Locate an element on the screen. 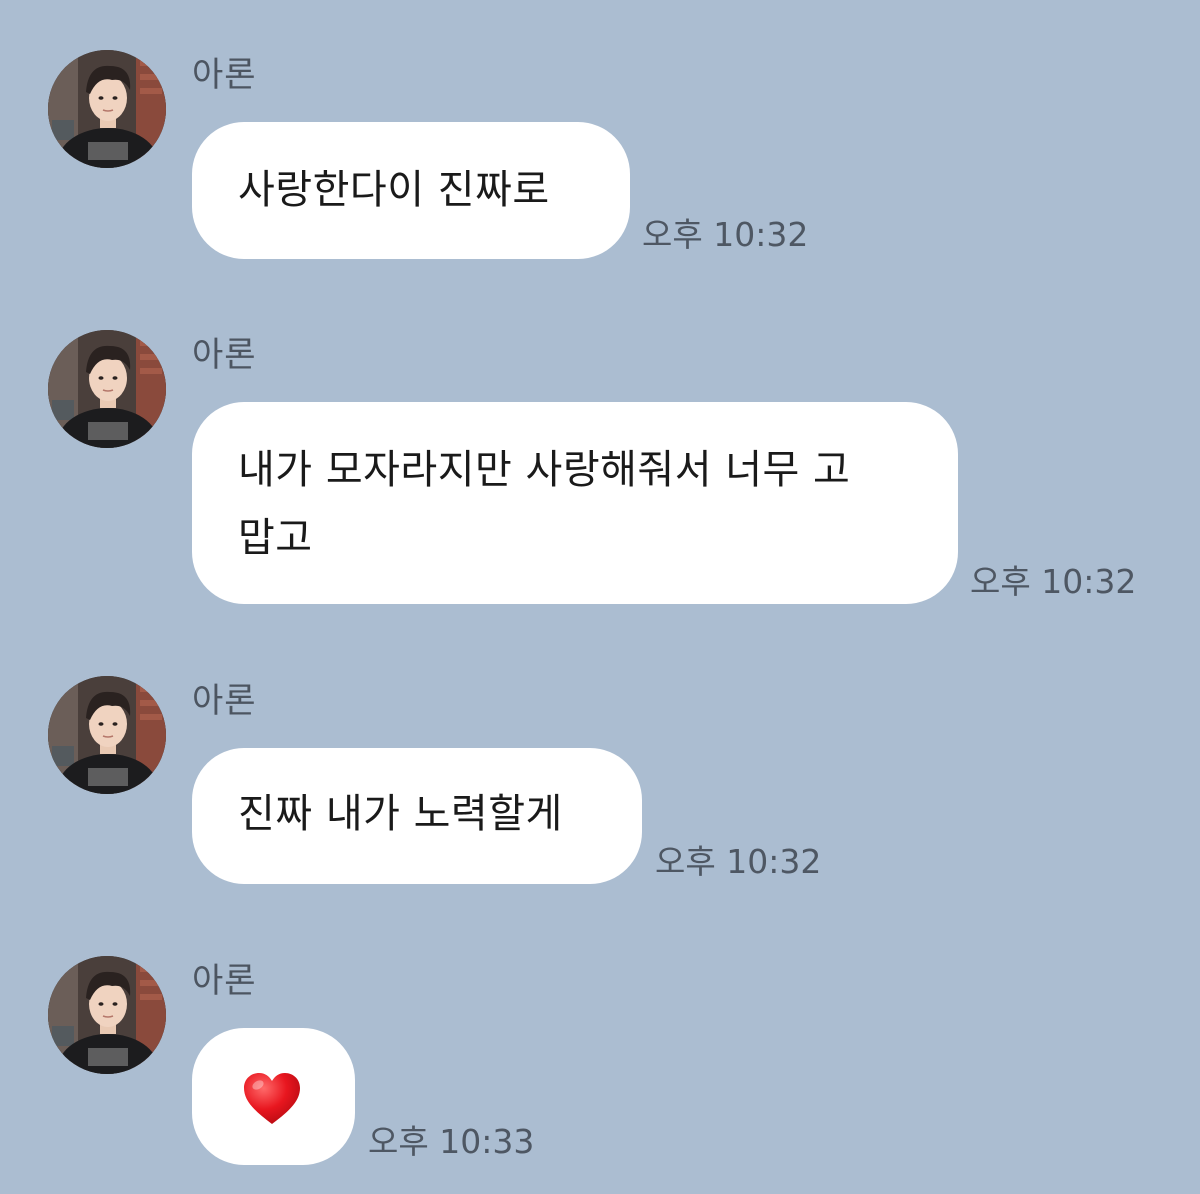  message-text: 내가 모자라지만 사랑해줘서 너무 고 맙고 is located at coordinates (544, 504).